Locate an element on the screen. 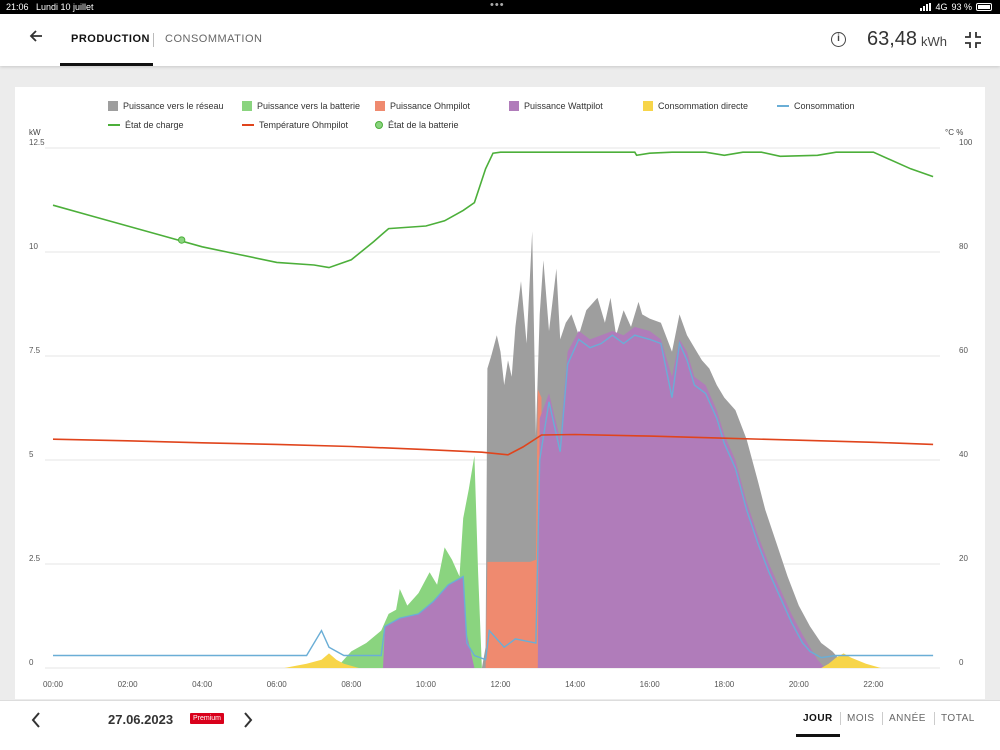  x-tick-label: 02:00 is located at coordinates (128, 684).